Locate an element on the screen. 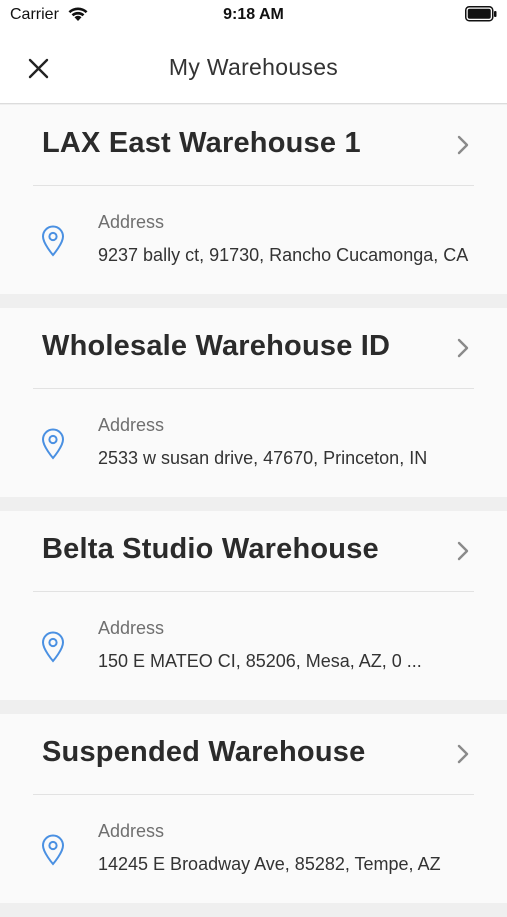 Image resolution: width=507 pixels, height=917 pixels. page-title: My Warehouses is located at coordinates (253, 67).